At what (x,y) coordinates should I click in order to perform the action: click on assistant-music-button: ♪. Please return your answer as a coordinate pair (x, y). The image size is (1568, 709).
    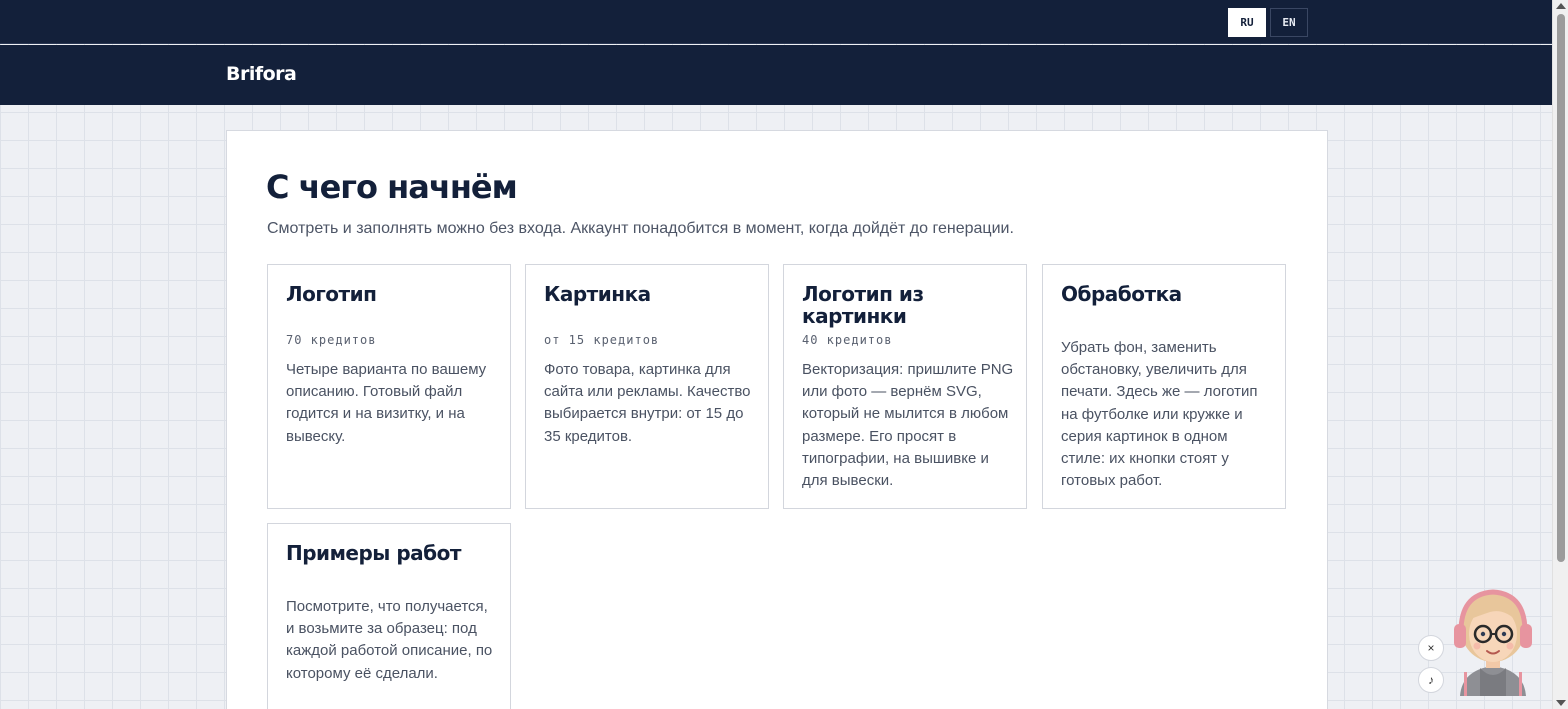
    Looking at the image, I should click on (1431, 680).